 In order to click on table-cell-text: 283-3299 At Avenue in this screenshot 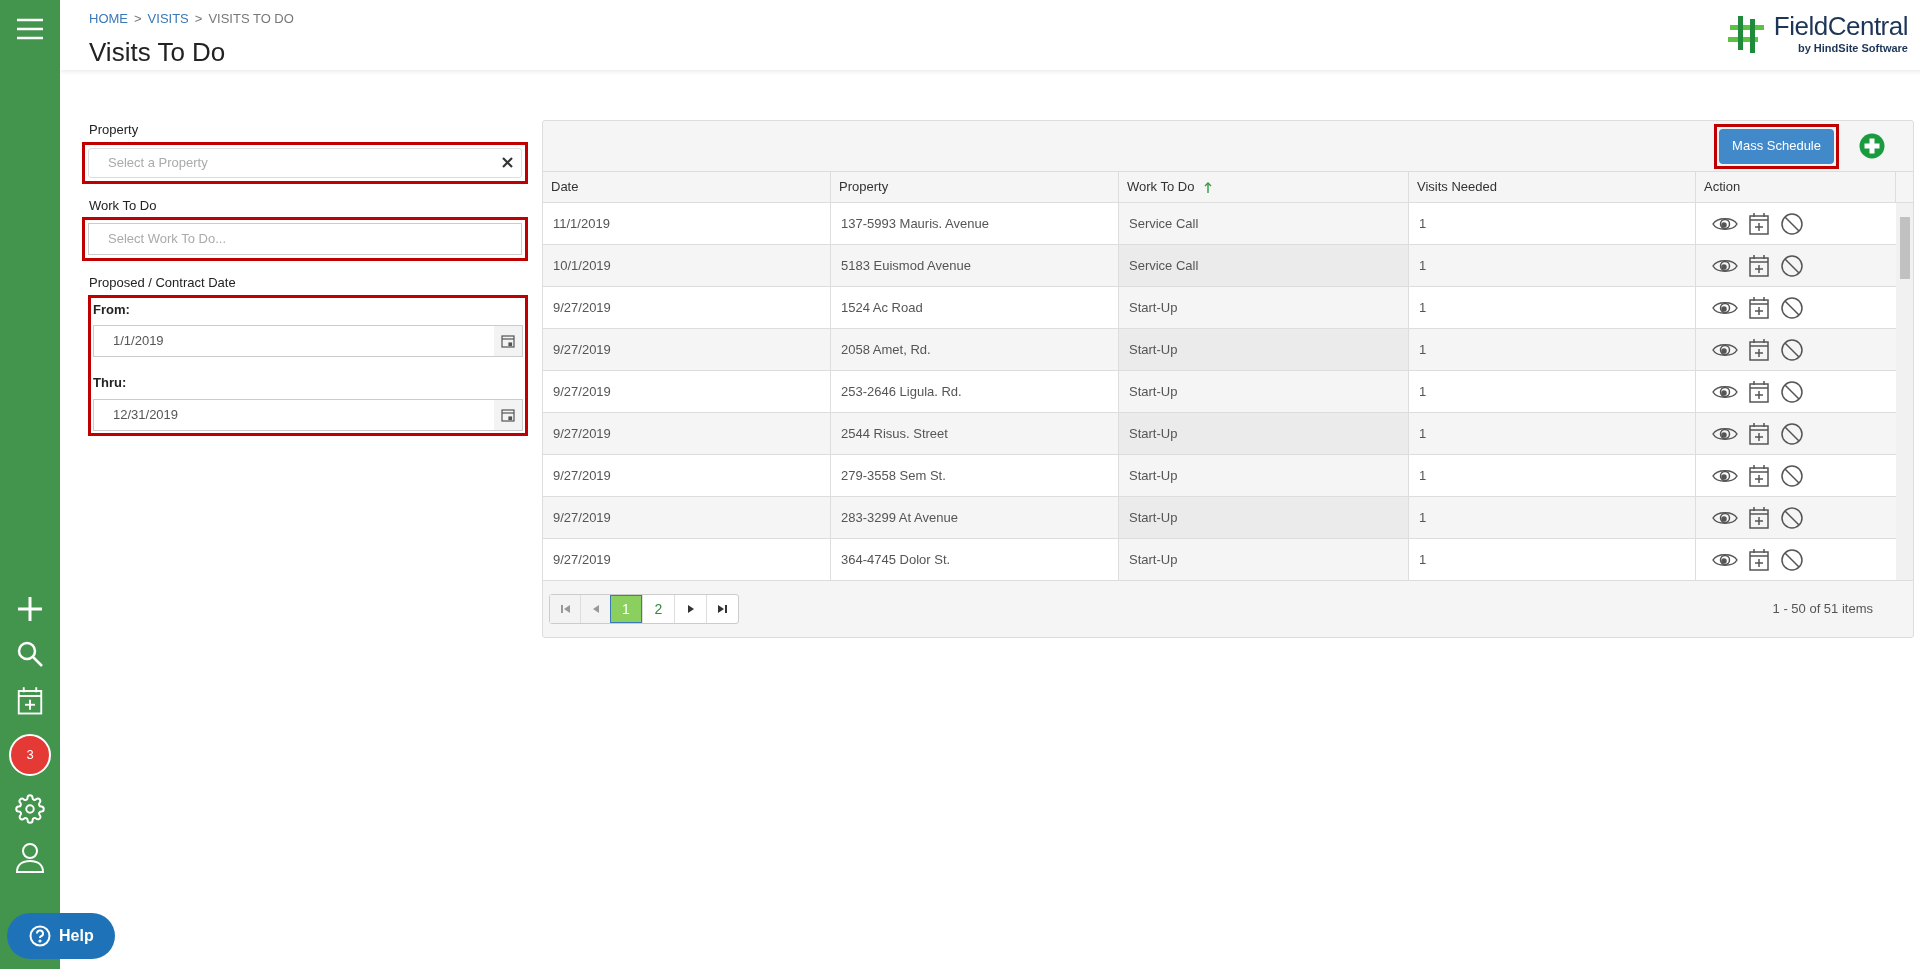, I will do `click(899, 517)`.